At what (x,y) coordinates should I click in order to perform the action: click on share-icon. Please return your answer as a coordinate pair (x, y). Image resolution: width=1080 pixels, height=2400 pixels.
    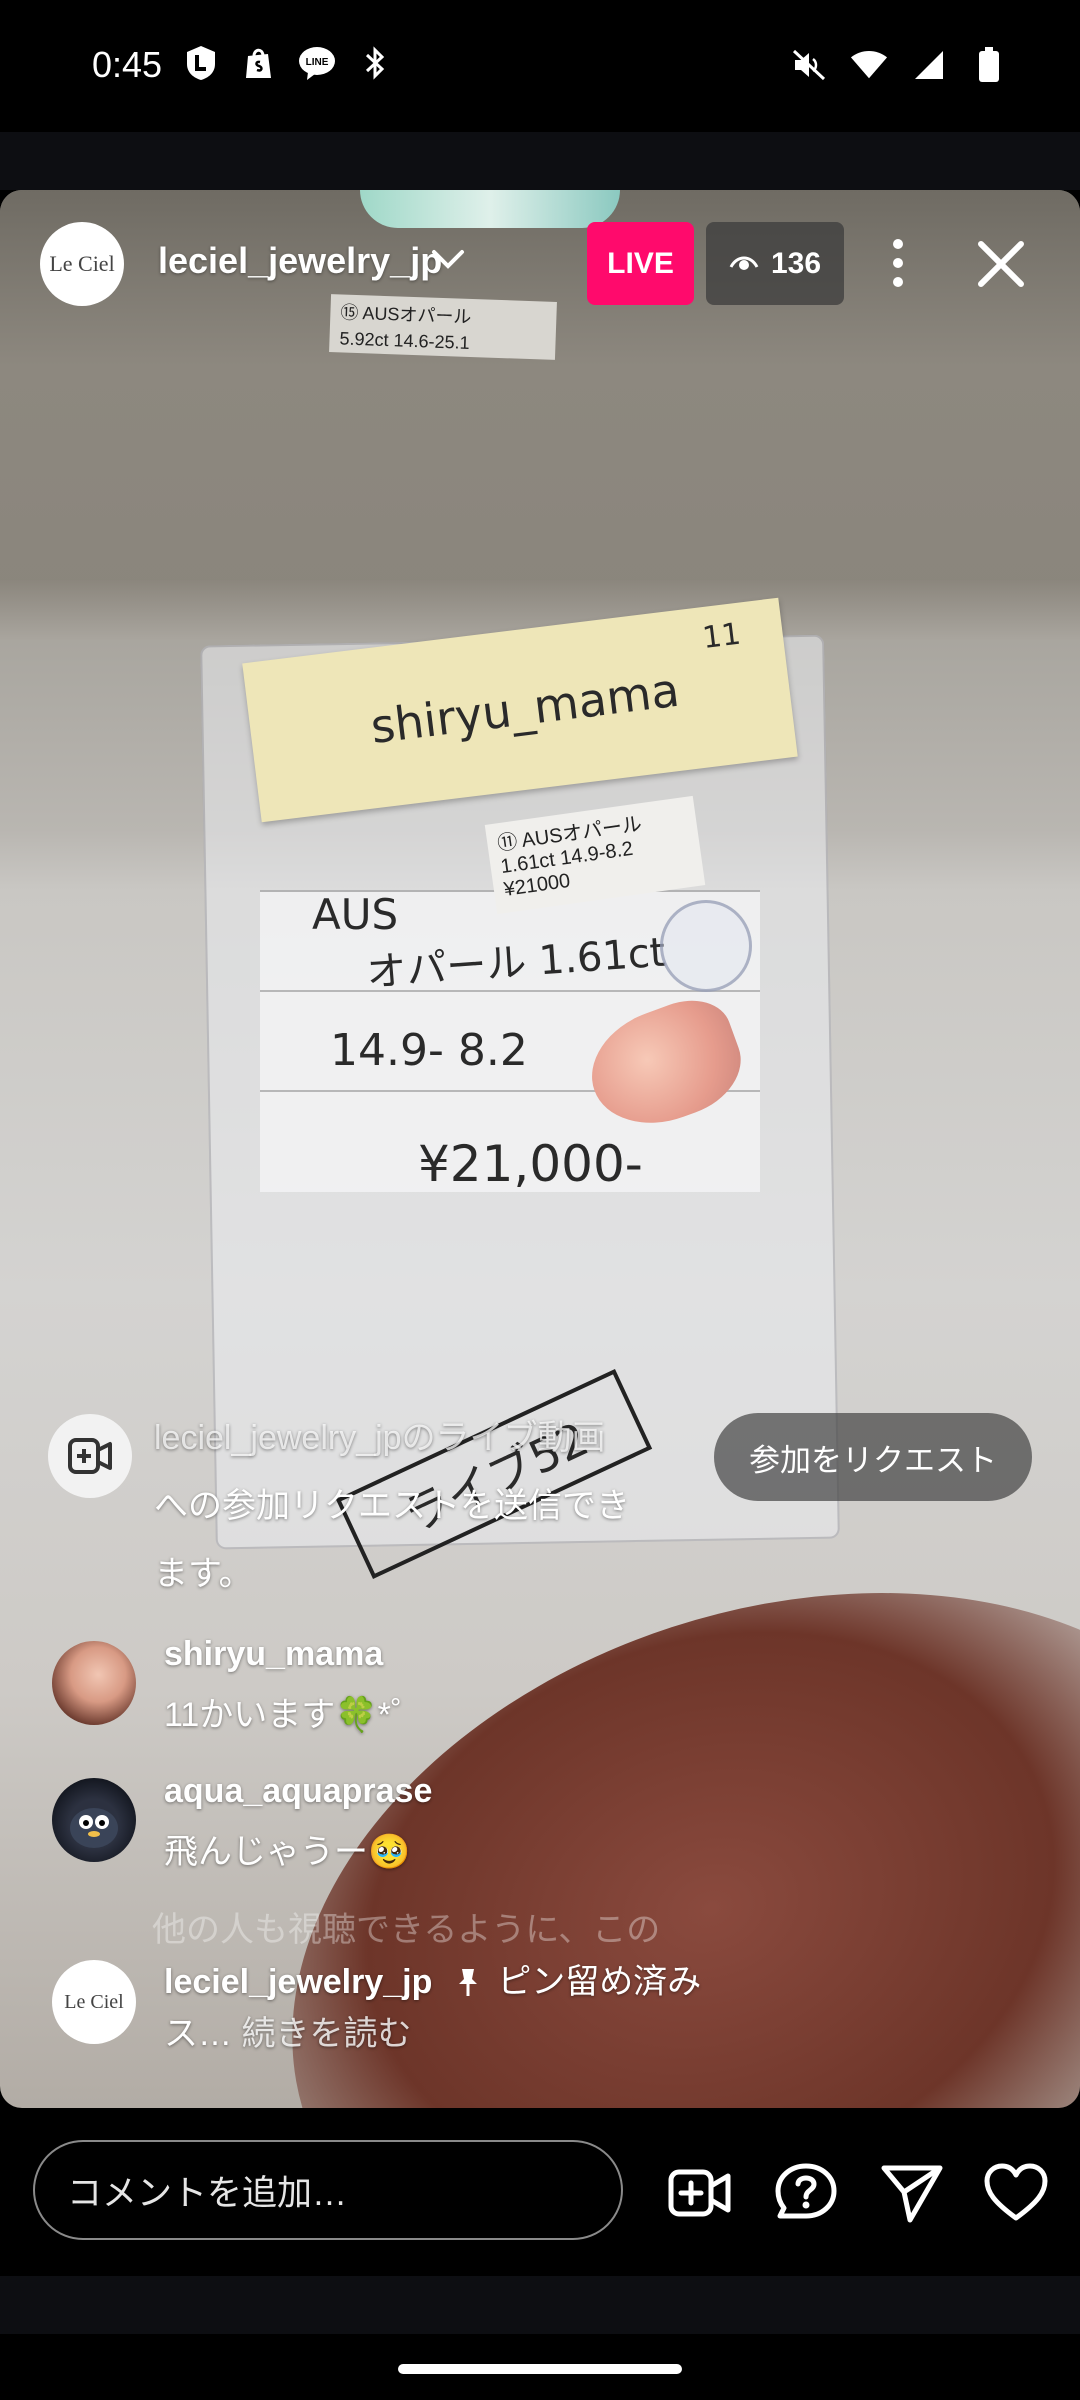
    Looking at the image, I should click on (912, 2193).